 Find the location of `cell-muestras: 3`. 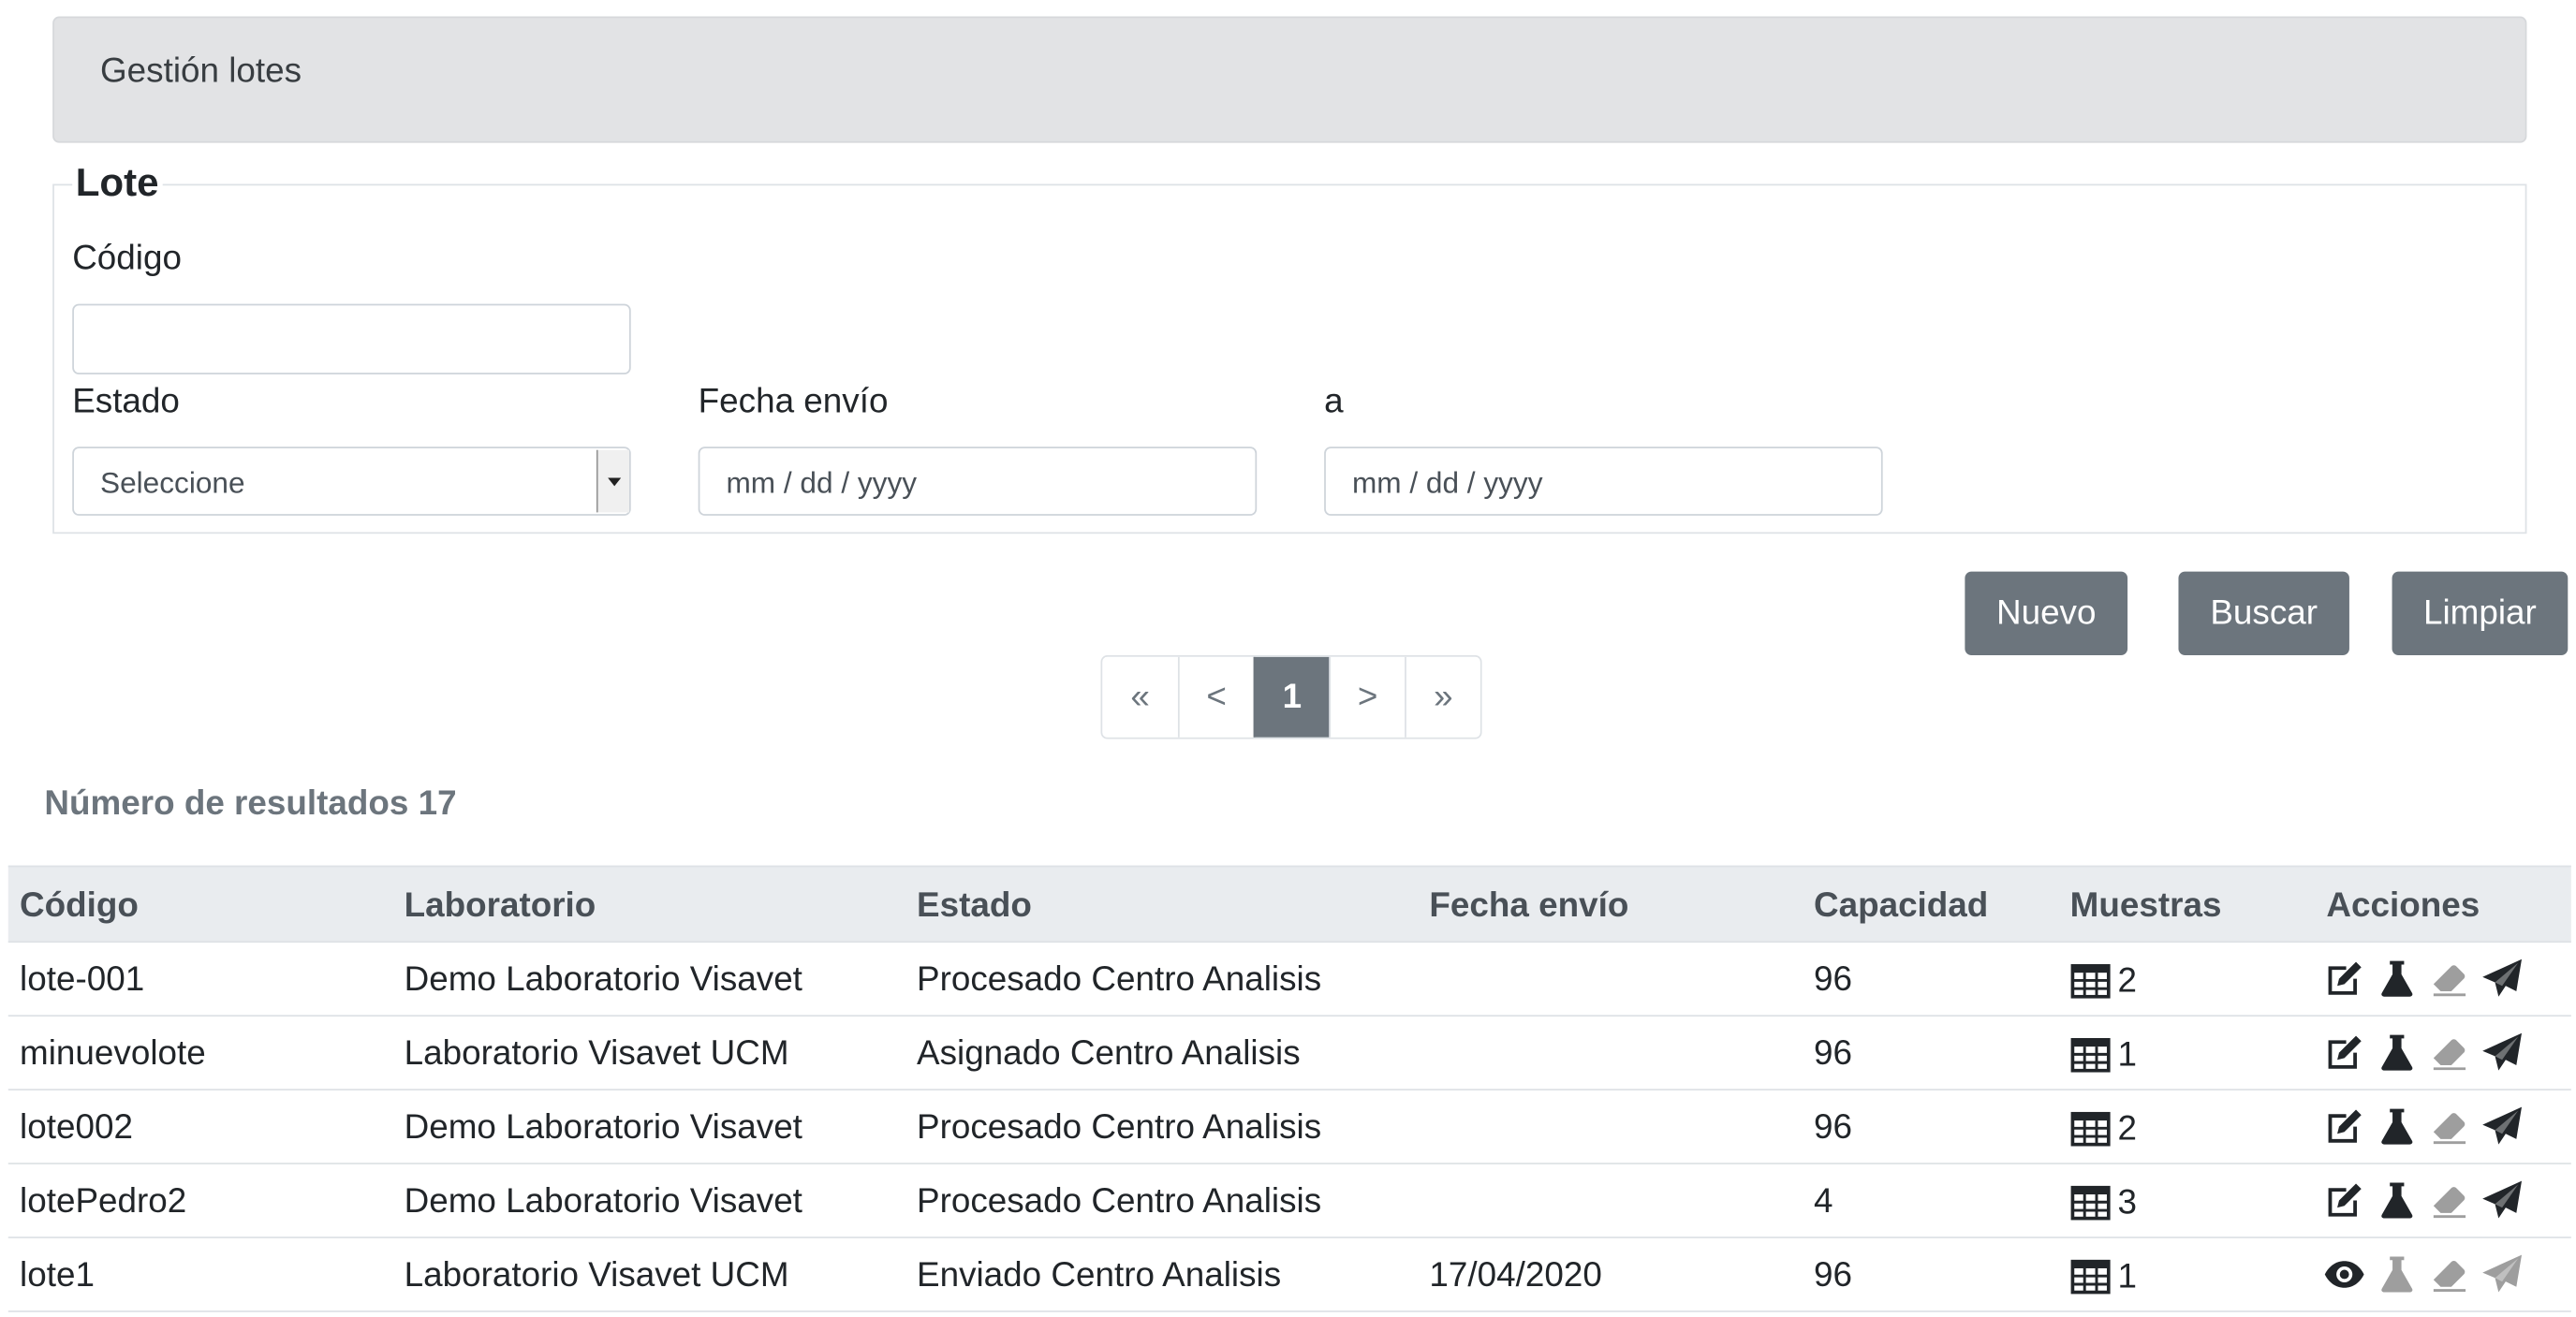

cell-muestras: 3 is located at coordinates (2103, 1202).